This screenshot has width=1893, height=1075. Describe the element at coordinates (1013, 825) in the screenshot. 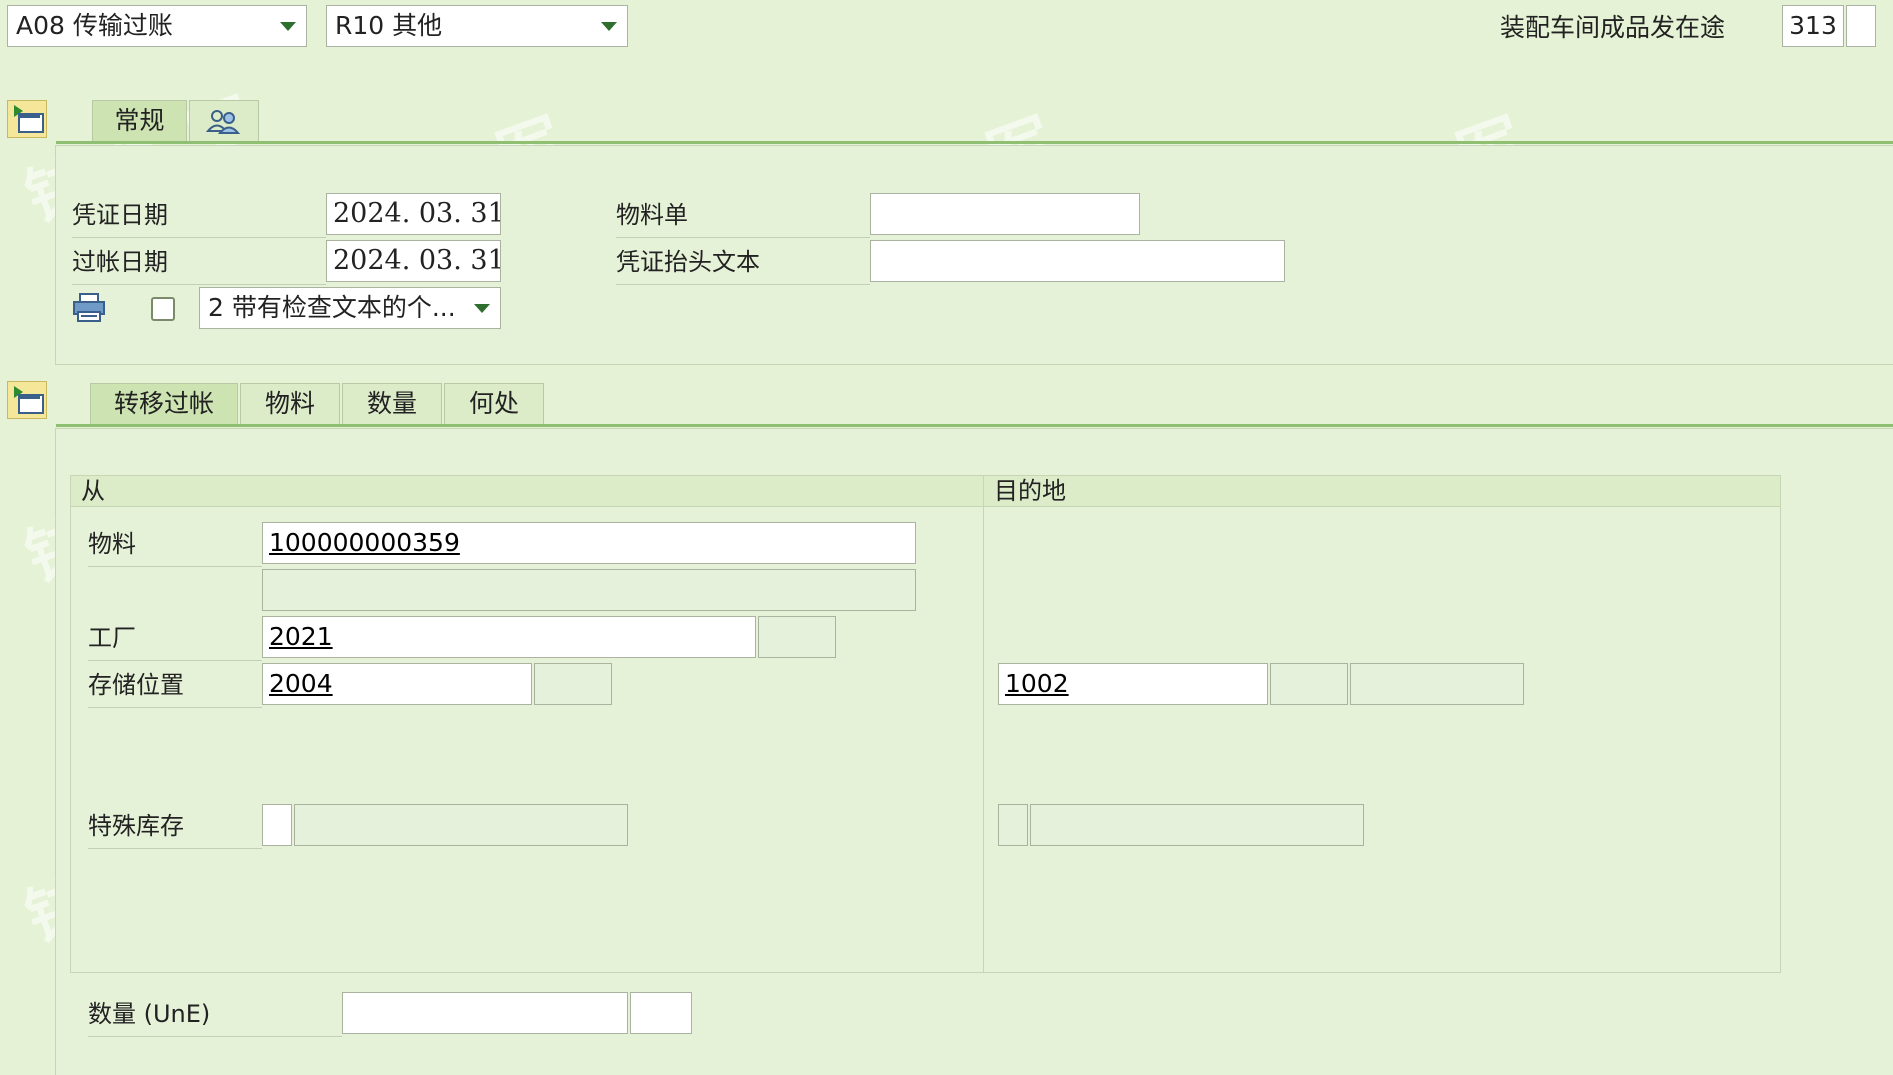

I see `special-stock-to-indicator-field` at that location.